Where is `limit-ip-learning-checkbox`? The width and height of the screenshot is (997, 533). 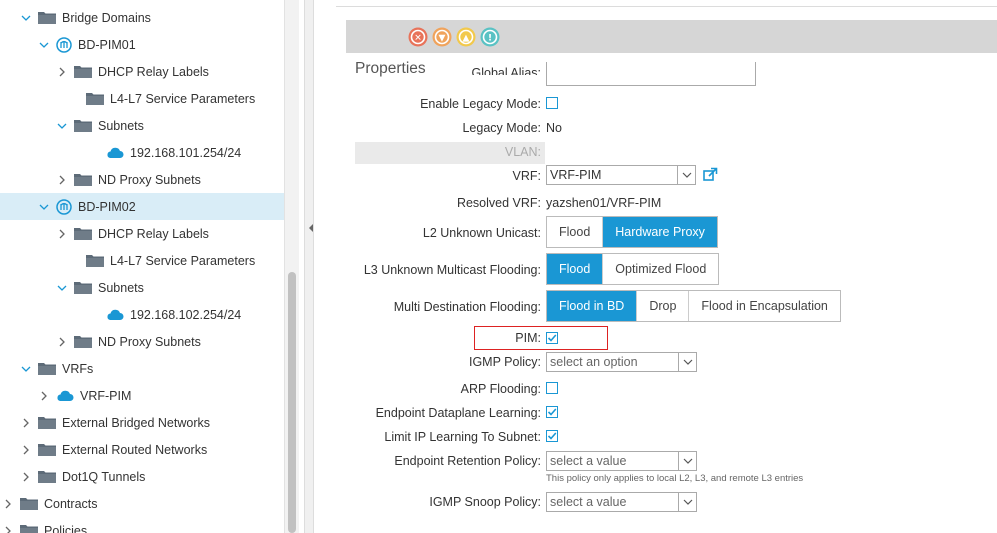 limit-ip-learning-checkbox is located at coordinates (552, 436).